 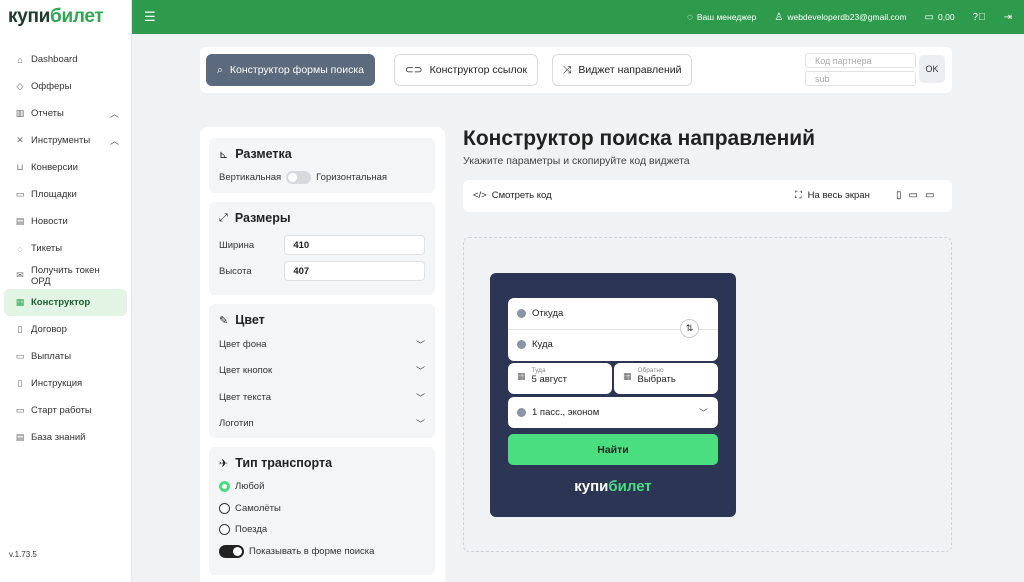 I want to click on sidebar-item-label: Выплаты, so click(x=51, y=356).